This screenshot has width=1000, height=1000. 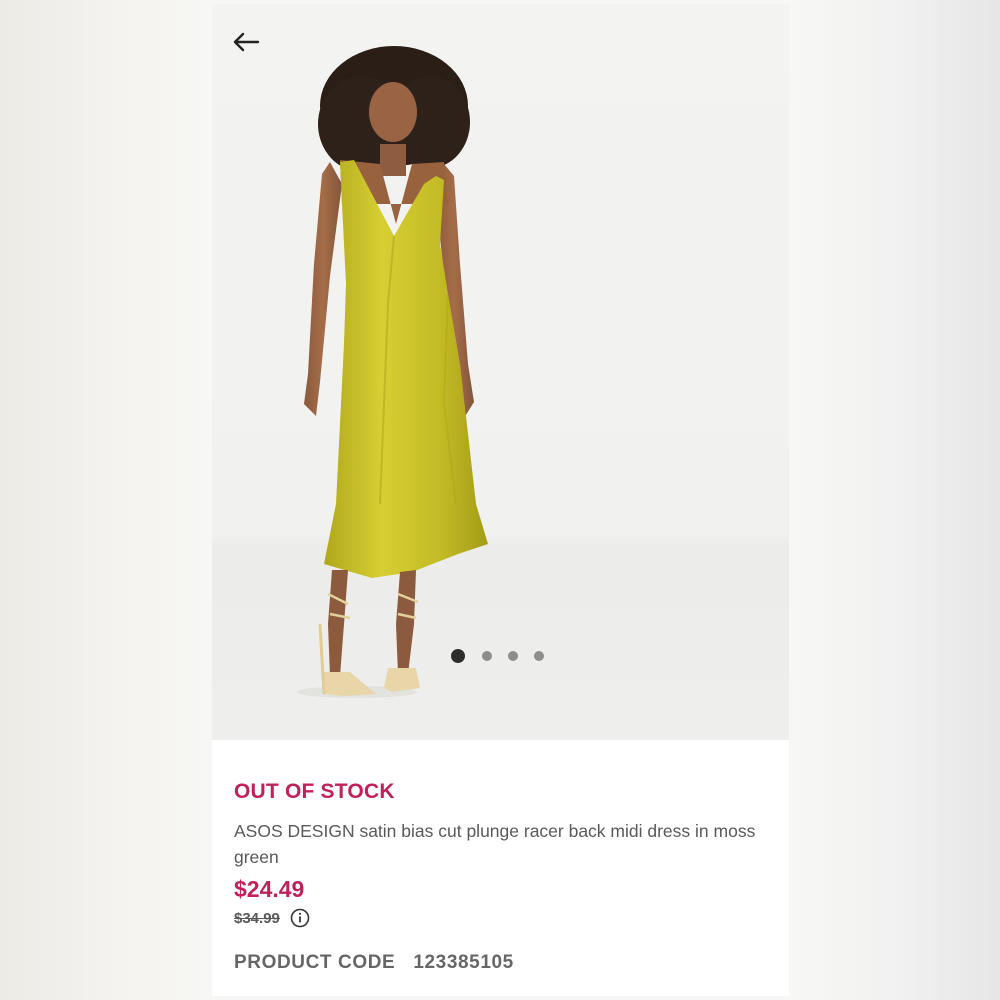 I want to click on back-button, so click(x=246, y=42).